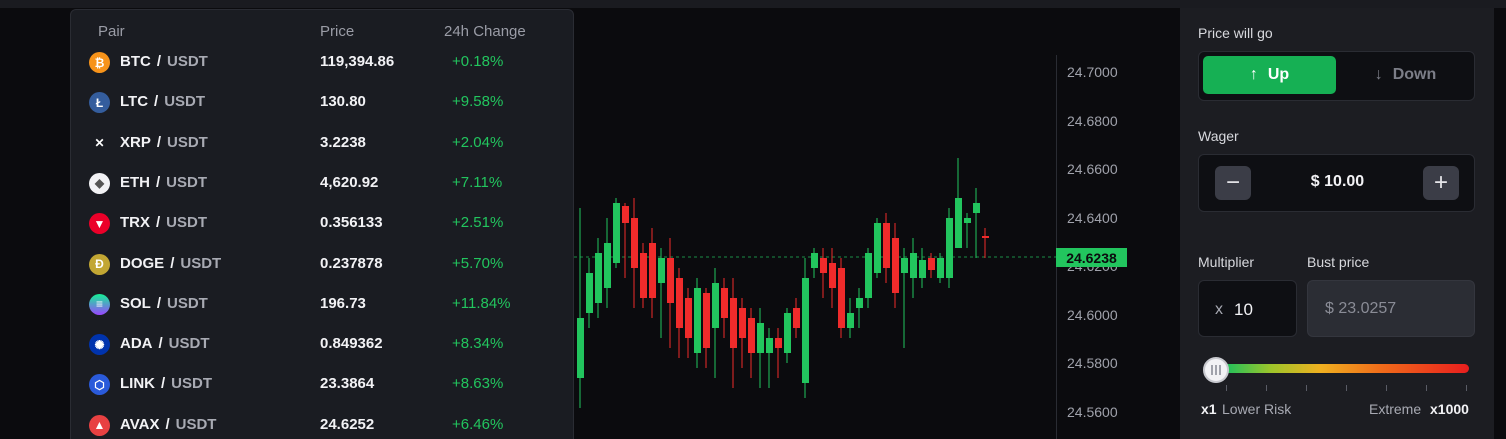 This screenshot has width=1506, height=439. Describe the element at coordinates (478, 223) in the screenshot. I see `pair-change: +2.51%` at that location.